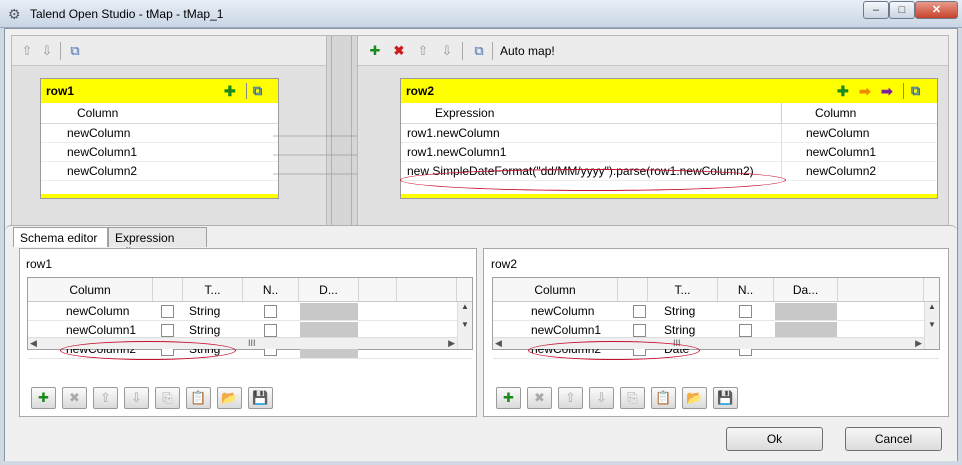 The image size is (962, 465). I want to click on table-row: newColumn1, so click(159, 152).